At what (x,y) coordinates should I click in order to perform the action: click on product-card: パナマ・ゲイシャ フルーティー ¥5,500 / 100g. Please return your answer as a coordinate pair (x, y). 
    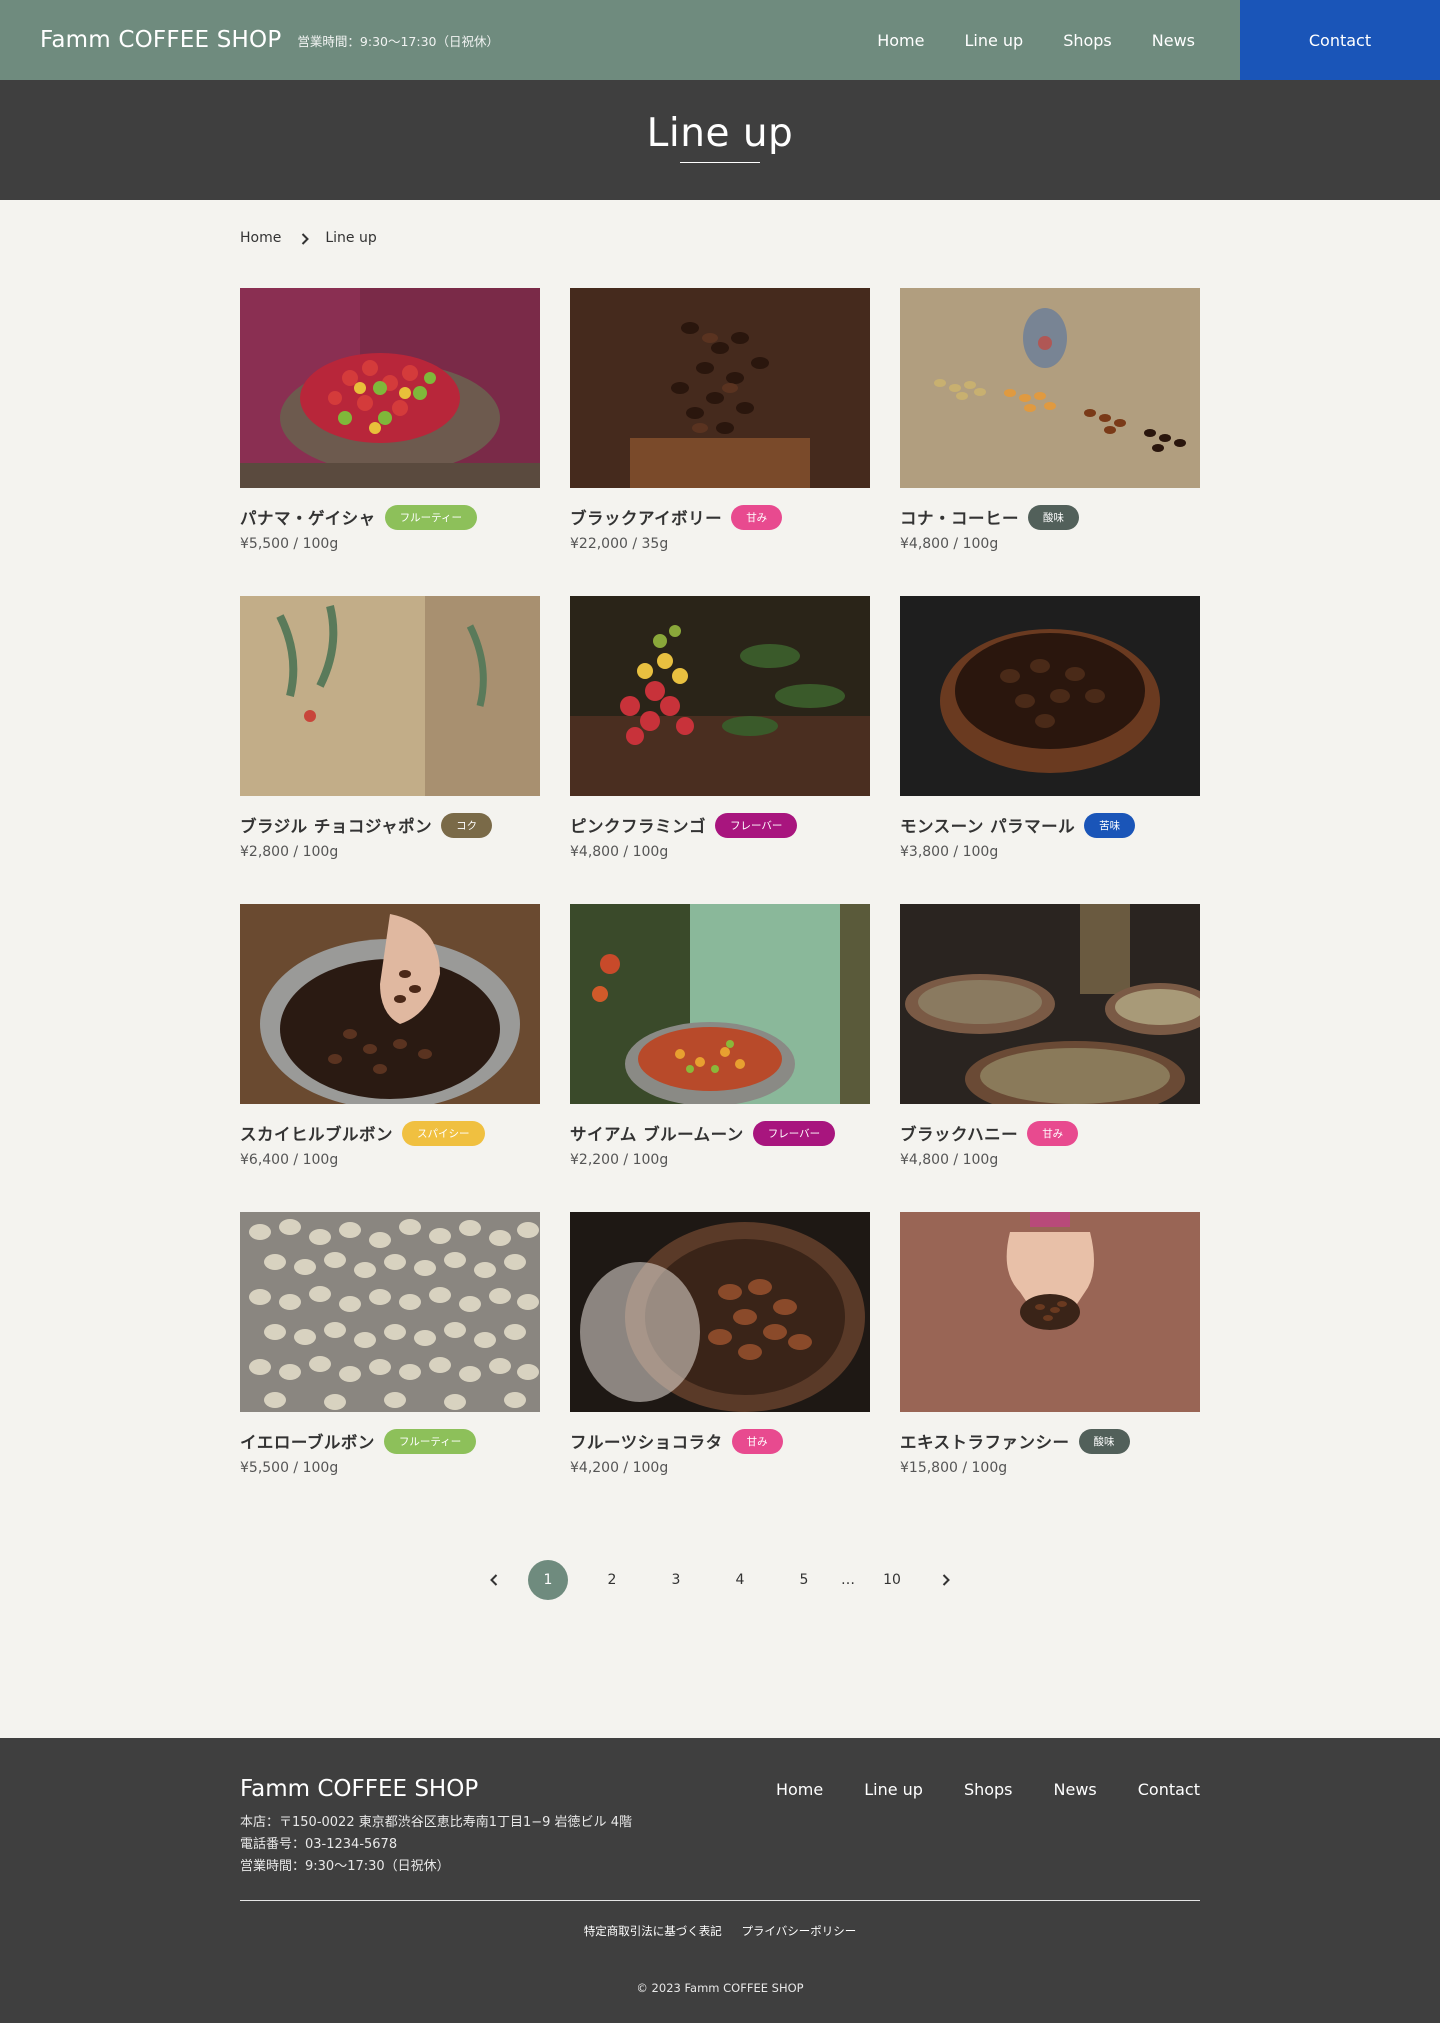
    Looking at the image, I should click on (390, 442).